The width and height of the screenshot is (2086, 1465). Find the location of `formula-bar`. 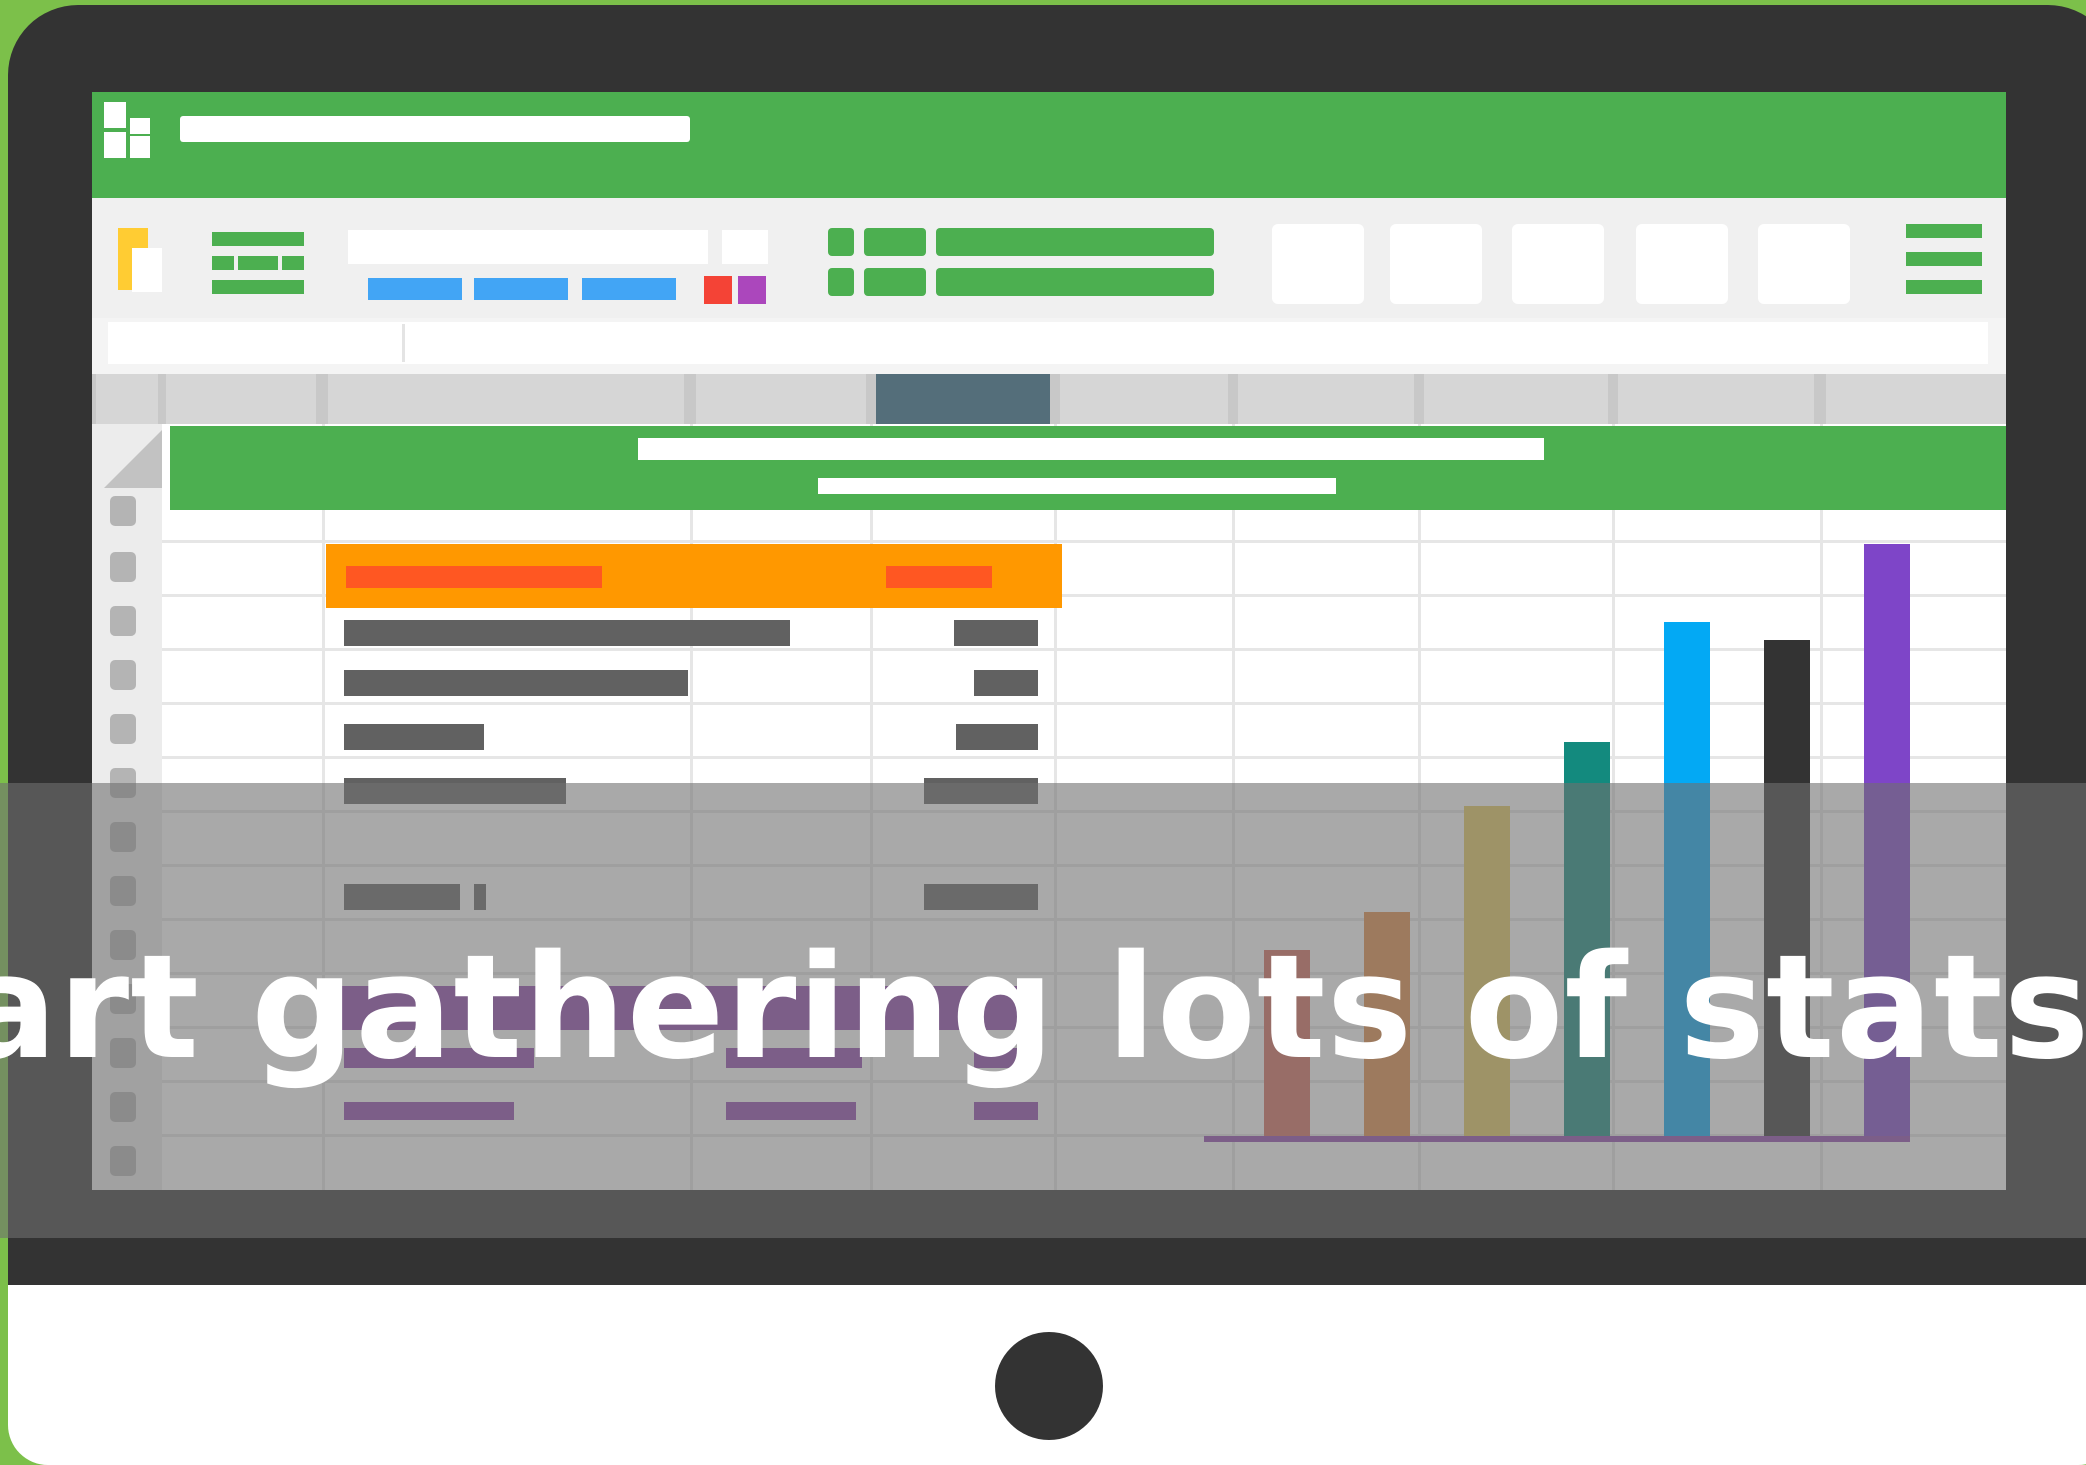

formula-bar is located at coordinates (1048, 343).